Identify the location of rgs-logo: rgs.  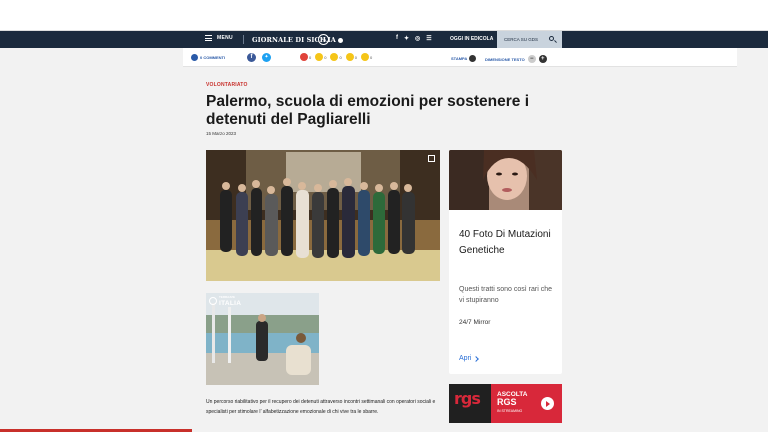
(467, 398).